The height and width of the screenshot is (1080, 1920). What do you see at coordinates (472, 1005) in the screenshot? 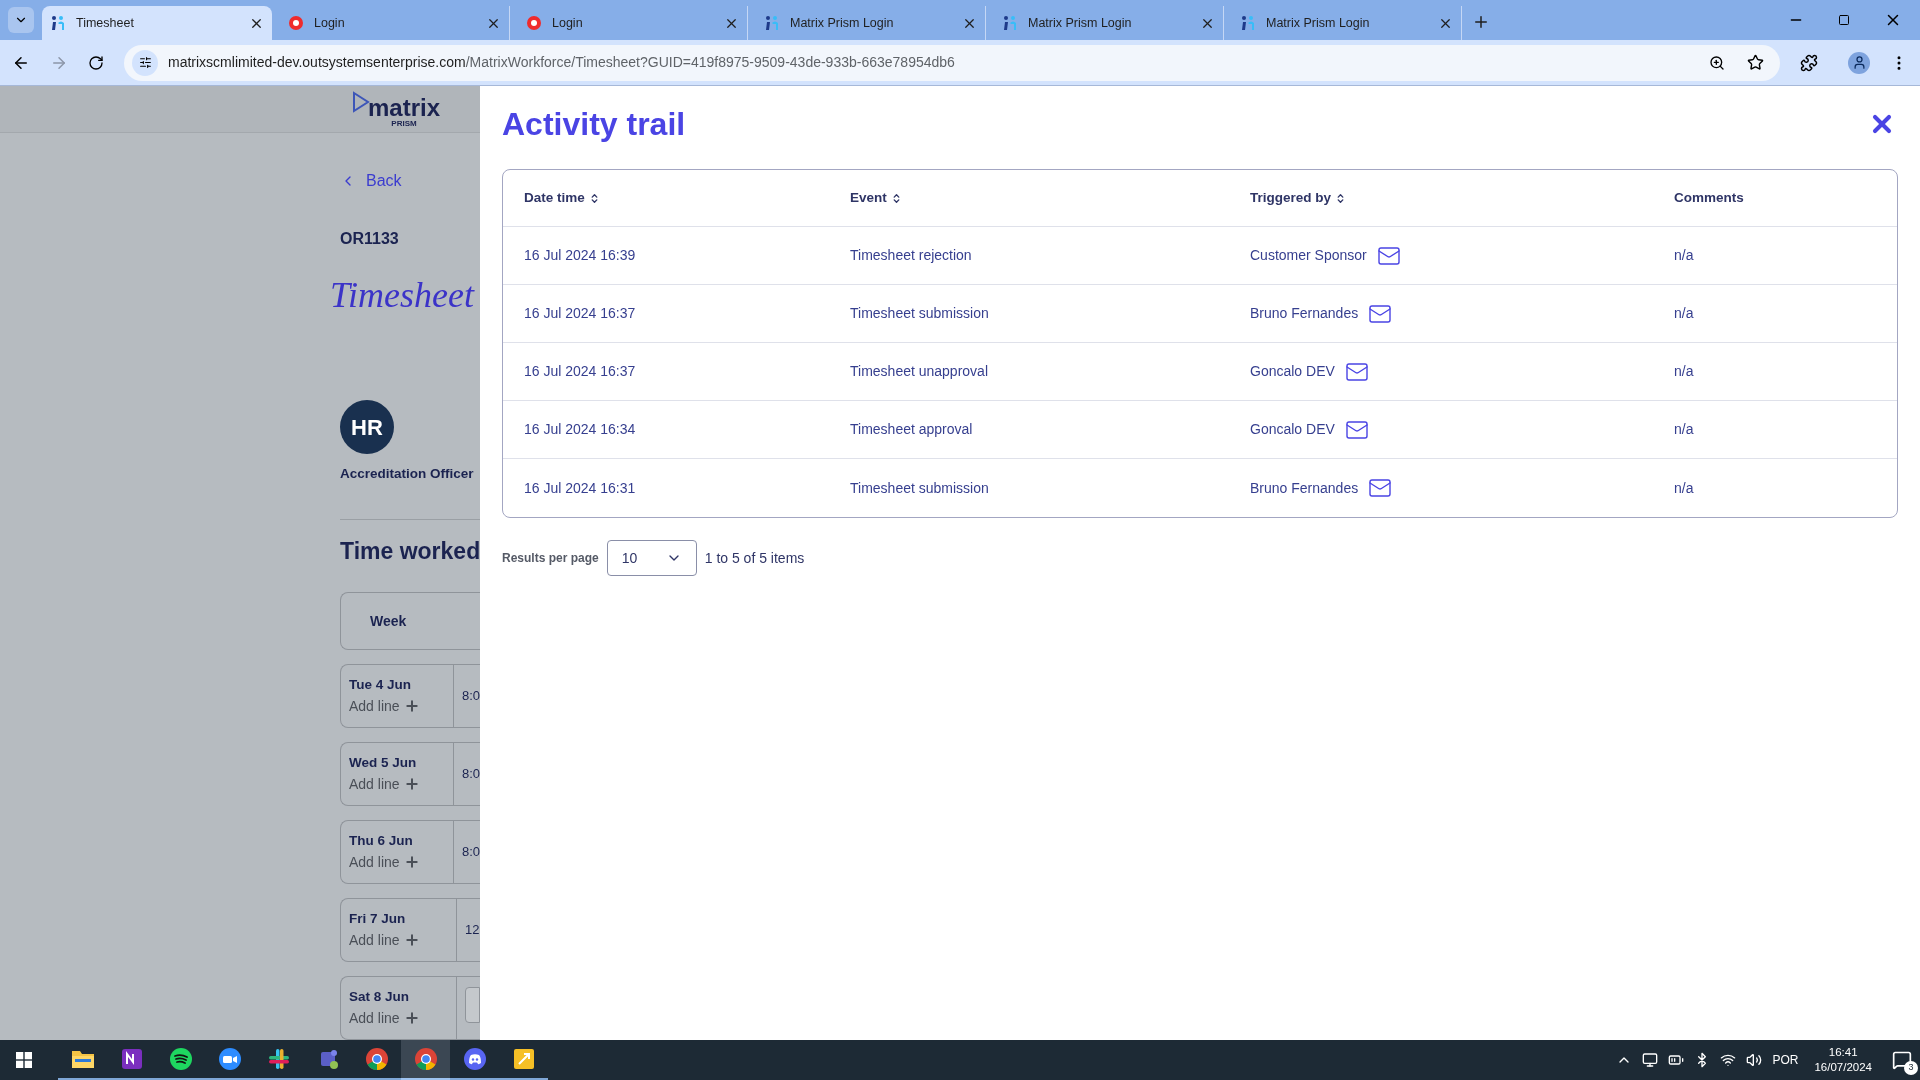
I see `hours-field` at bounding box center [472, 1005].